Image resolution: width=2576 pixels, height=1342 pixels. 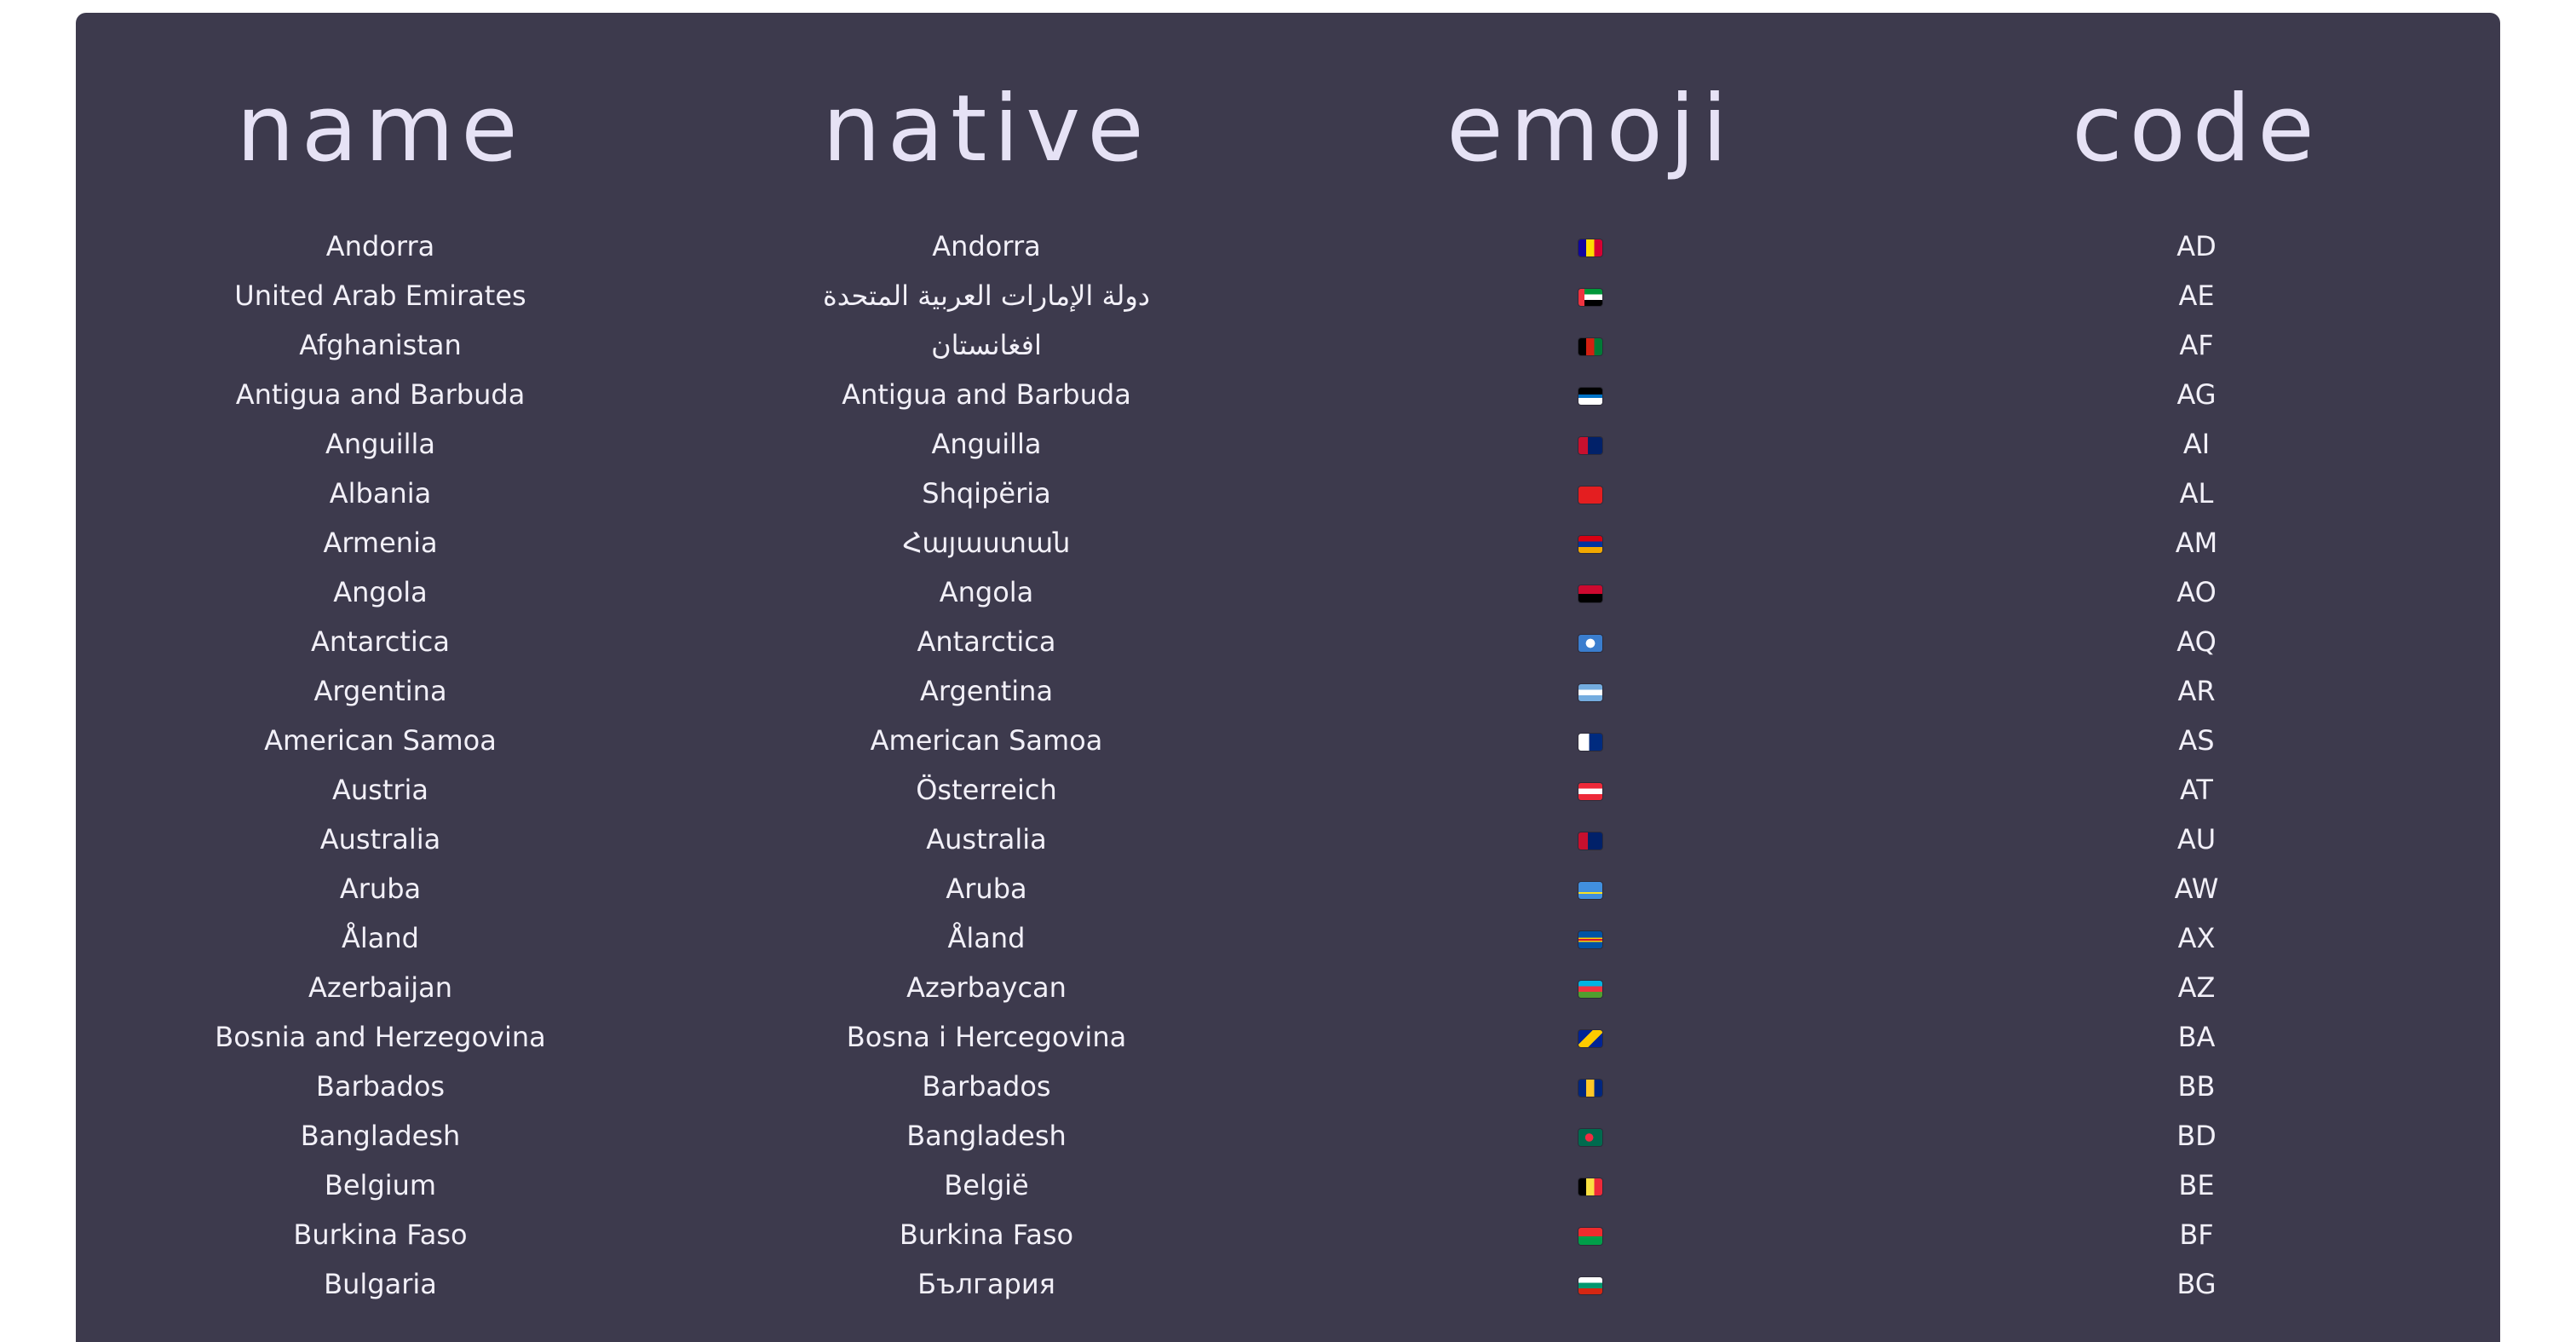 What do you see at coordinates (380, 839) in the screenshot?
I see `country-name-cell: Australia` at bounding box center [380, 839].